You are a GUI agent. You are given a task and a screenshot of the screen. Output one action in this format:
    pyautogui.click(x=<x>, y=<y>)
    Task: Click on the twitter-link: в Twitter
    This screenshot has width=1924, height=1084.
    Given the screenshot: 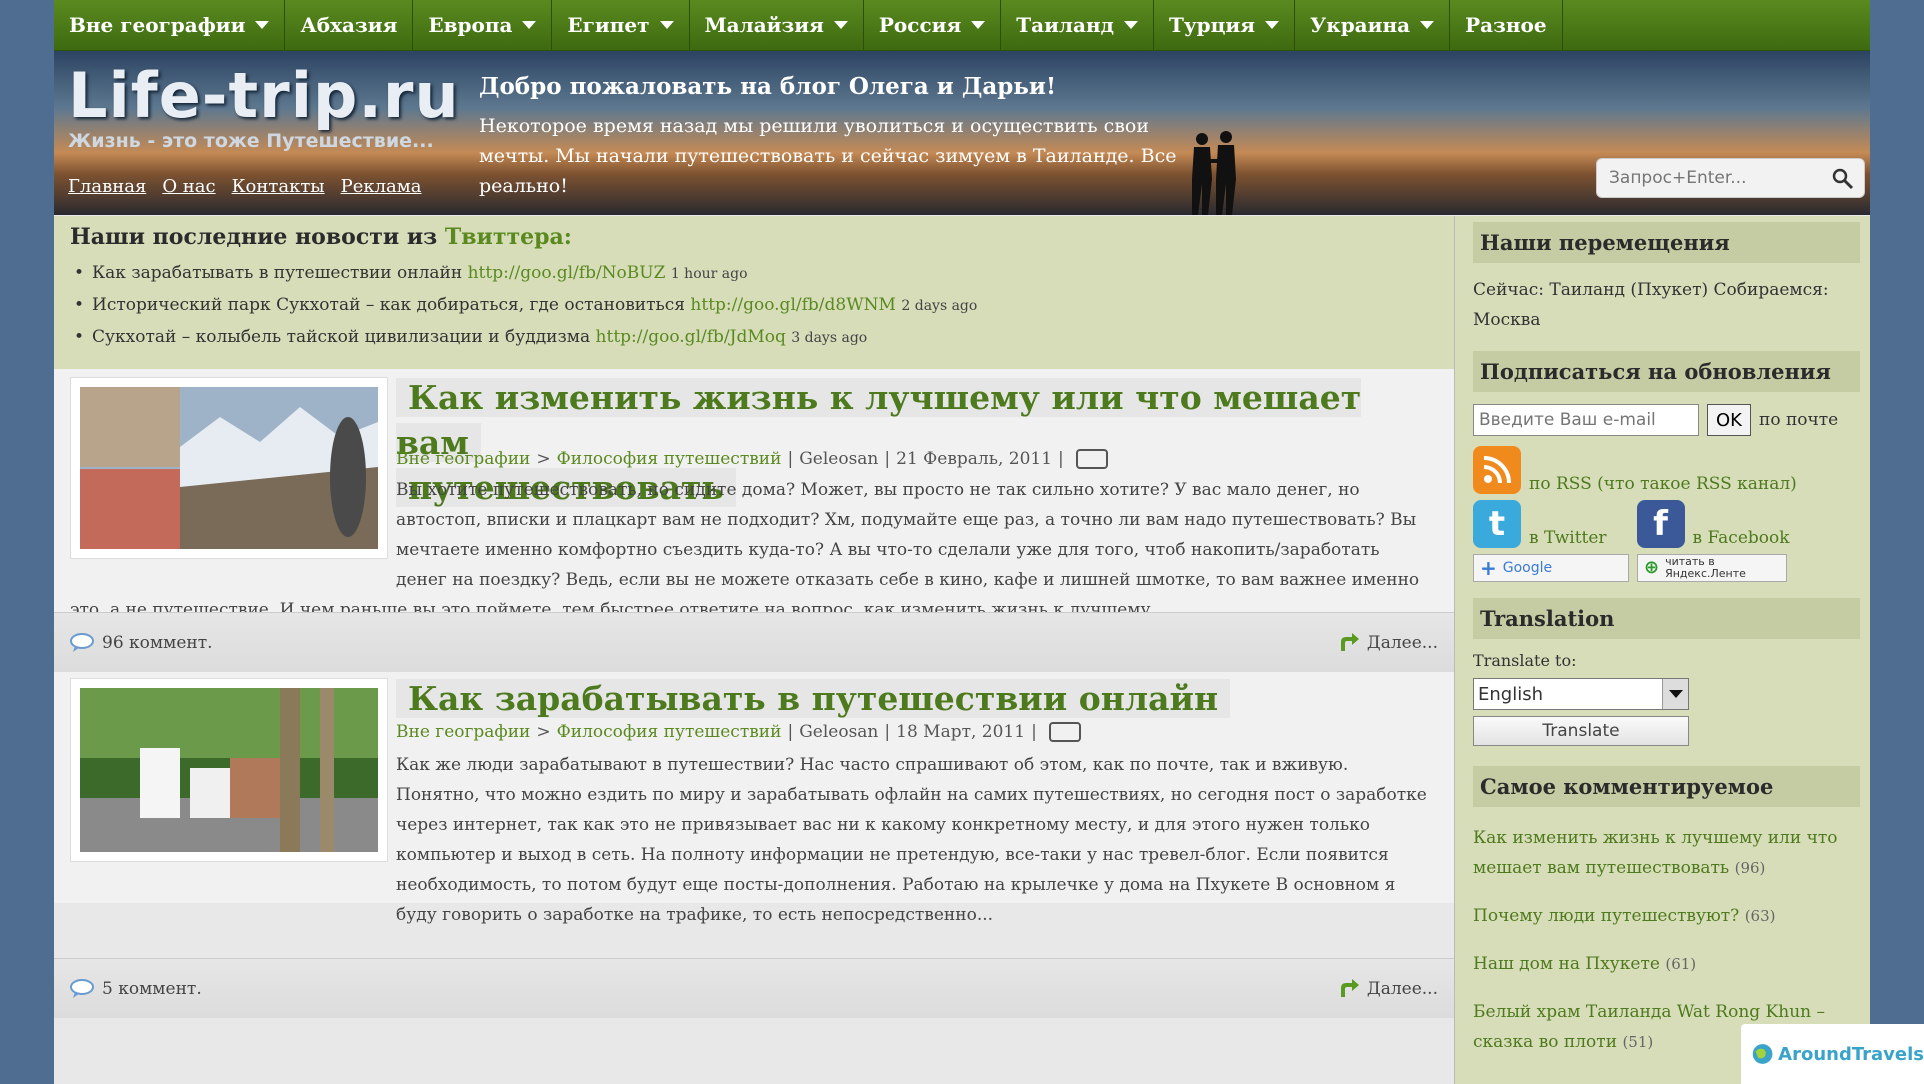 What is the action you would take?
    pyautogui.click(x=1568, y=538)
    